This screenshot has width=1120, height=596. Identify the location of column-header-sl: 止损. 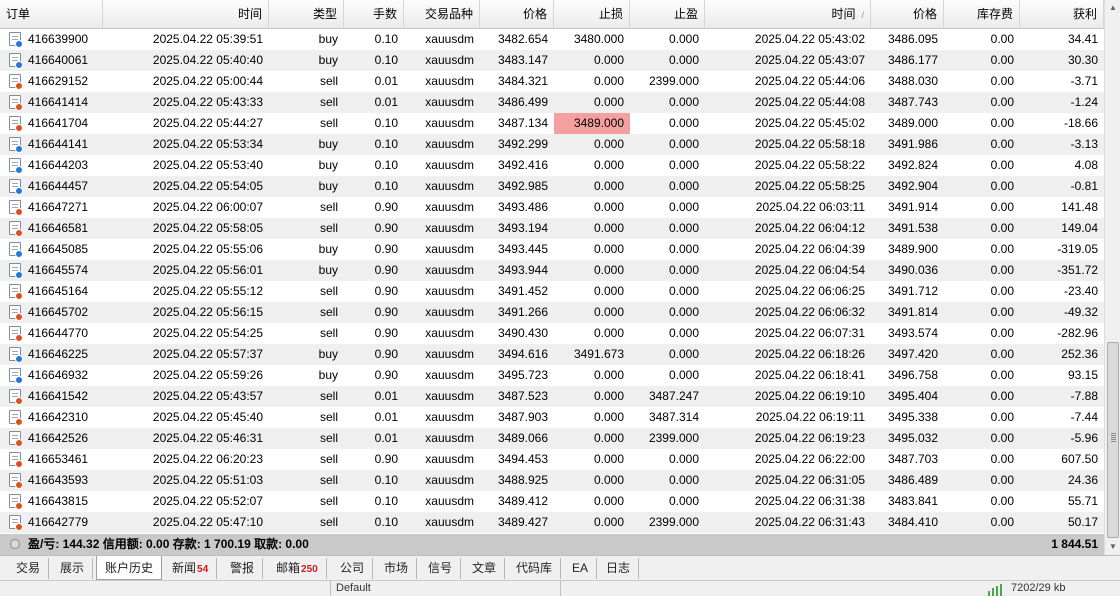
(592, 14).